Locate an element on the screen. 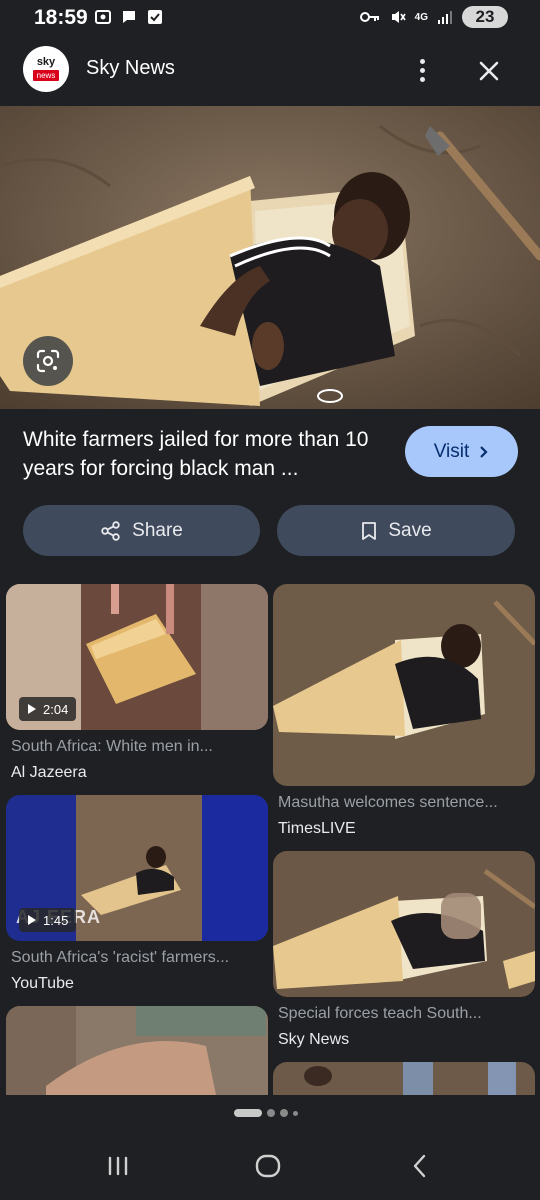 The height and width of the screenshot is (1200, 540). key-icon is located at coordinates (369, 17).